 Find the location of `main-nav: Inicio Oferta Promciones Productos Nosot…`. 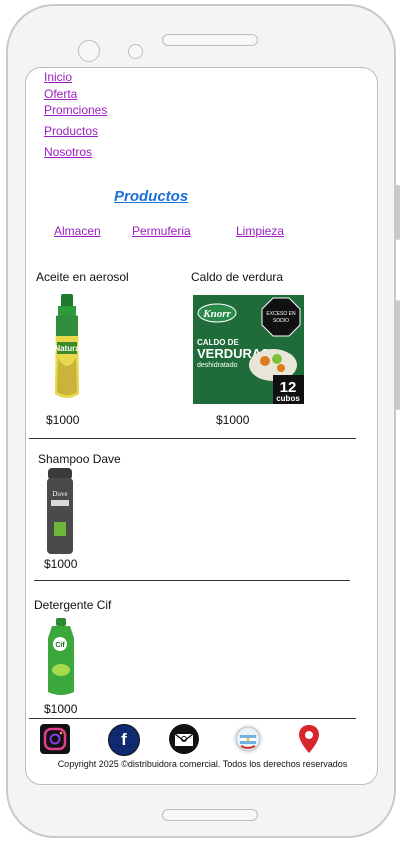

main-nav: Inicio Oferta Promciones Productos Nosot… is located at coordinates (75, 114).